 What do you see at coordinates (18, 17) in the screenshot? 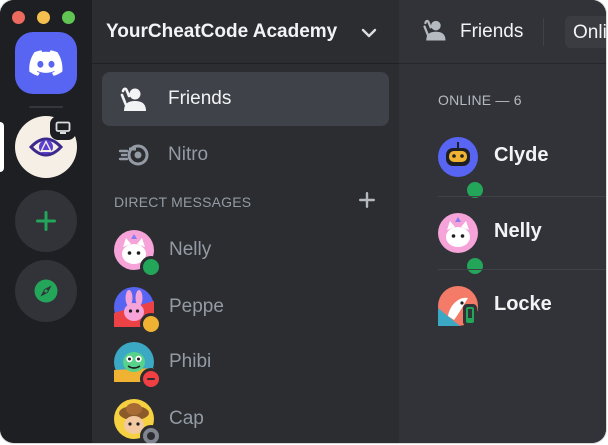
I see `window-close-button` at bounding box center [18, 17].